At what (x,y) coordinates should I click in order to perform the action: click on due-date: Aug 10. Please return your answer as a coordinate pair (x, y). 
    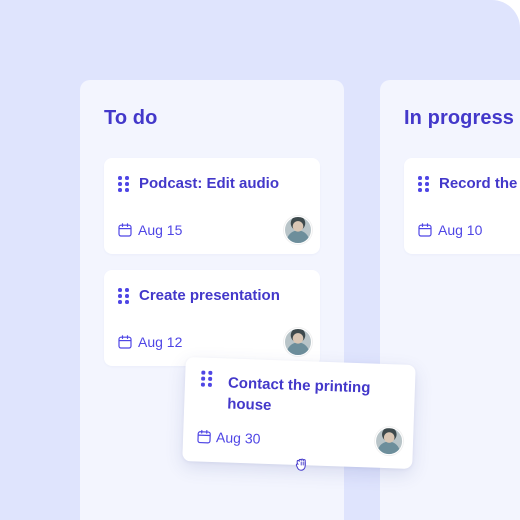
    Looking at the image, I should click on (460, 230).